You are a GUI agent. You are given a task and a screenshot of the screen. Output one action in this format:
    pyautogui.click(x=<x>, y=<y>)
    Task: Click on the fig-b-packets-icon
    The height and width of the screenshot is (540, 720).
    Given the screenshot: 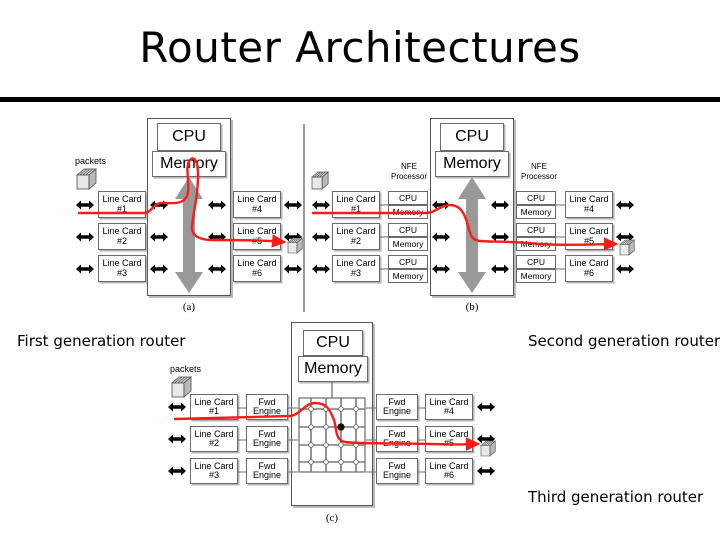 What is the action you would take?
    pyautogui.click(x=320, y=180)
    